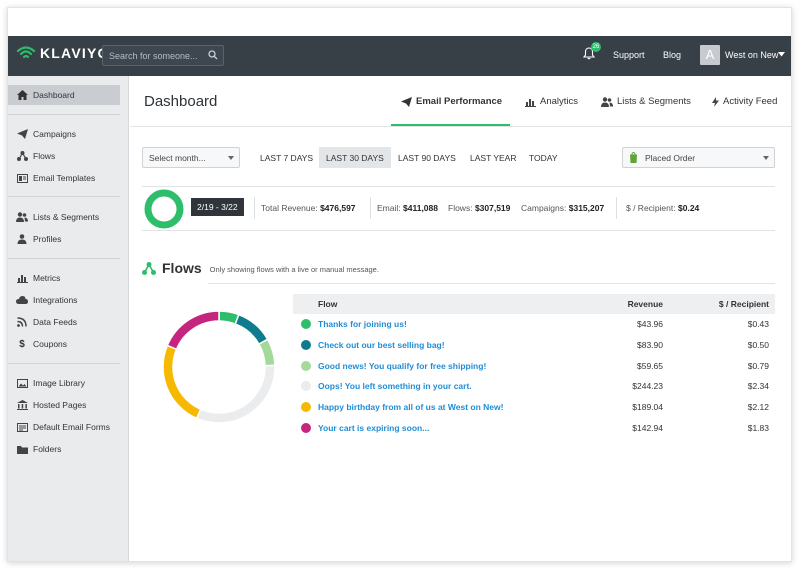 Image resolution: width=800 pixels, height=571 pixels. I want to click on support-link: Support, so click(629, 55).